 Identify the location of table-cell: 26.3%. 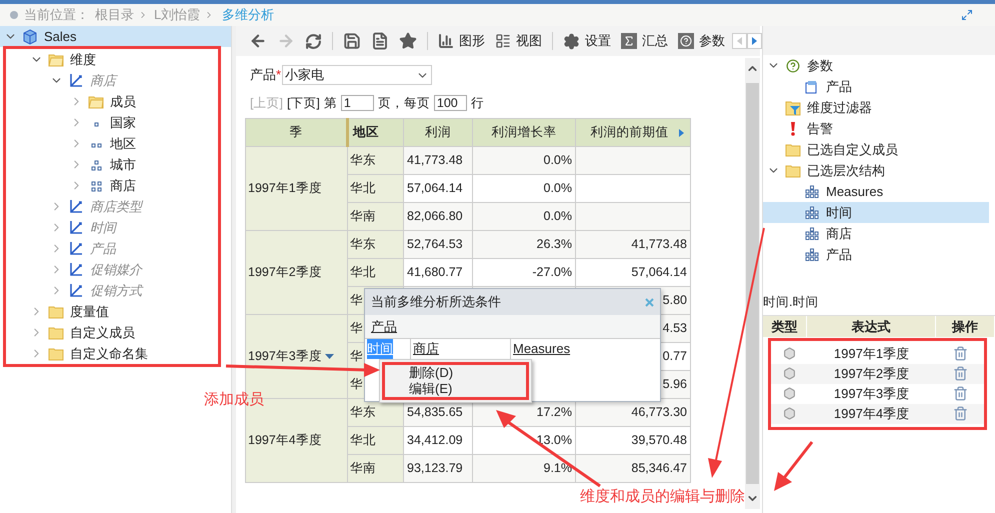
(524, 244).